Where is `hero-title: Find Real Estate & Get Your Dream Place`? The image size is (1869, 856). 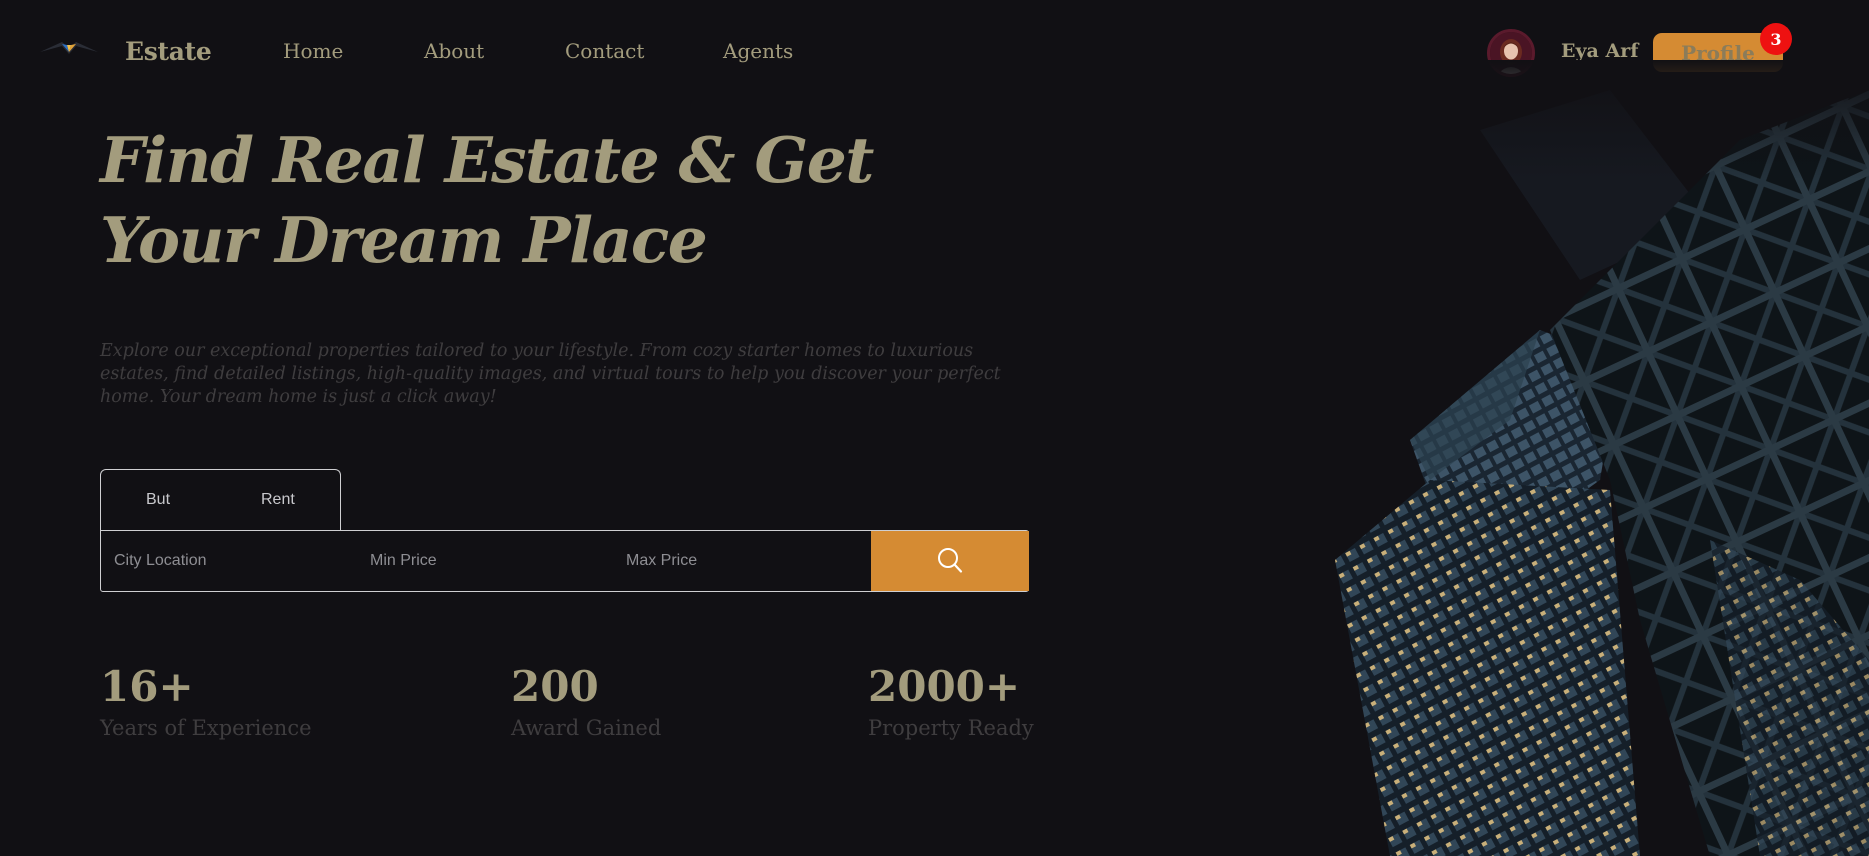
hero-title: Find Real Estate & Get Your Dream Place is located at coordinates (487, 200).